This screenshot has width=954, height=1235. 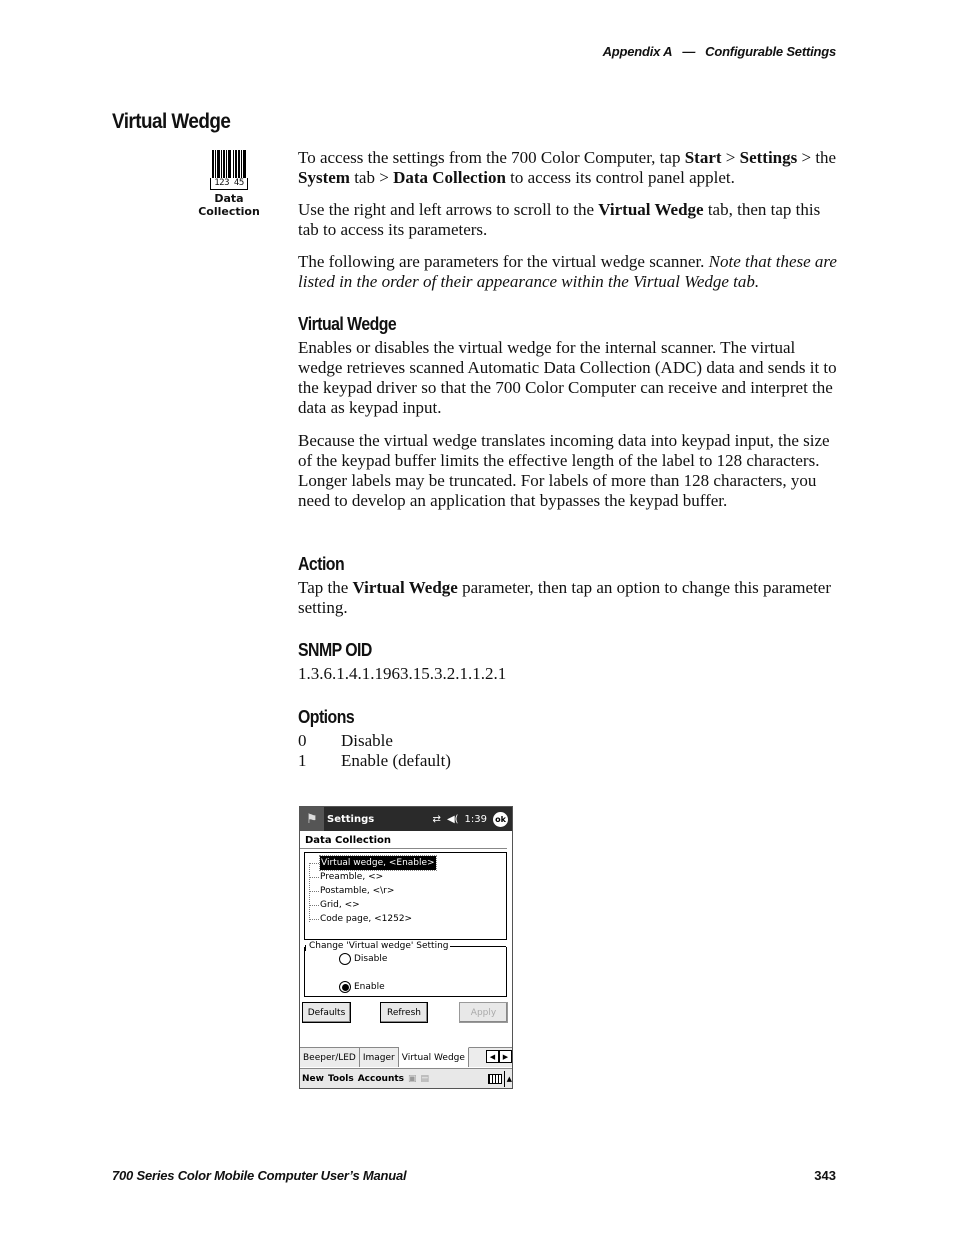 What do you see at coordinates (492, 1056) in the screenshot?
I see `tab-scroll-left-icon: ◀` at bounding box center [492, 1056].